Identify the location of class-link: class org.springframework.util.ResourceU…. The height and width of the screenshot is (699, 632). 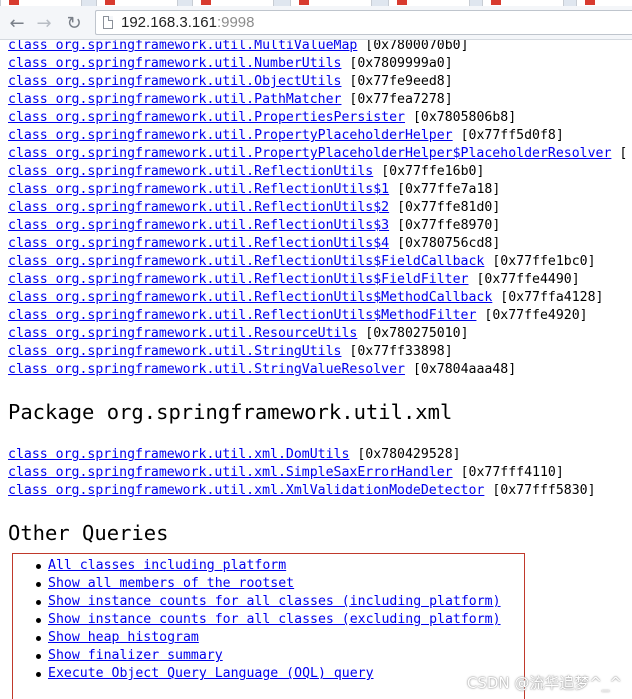
(182, 333).